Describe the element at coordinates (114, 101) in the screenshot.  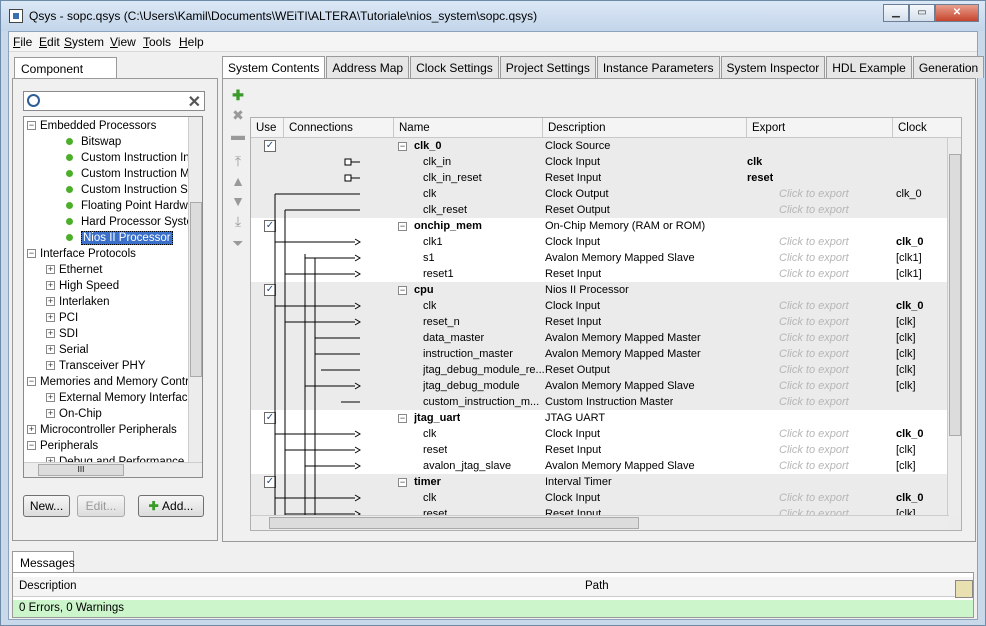
I see `library-search-input: ✕` at that location.